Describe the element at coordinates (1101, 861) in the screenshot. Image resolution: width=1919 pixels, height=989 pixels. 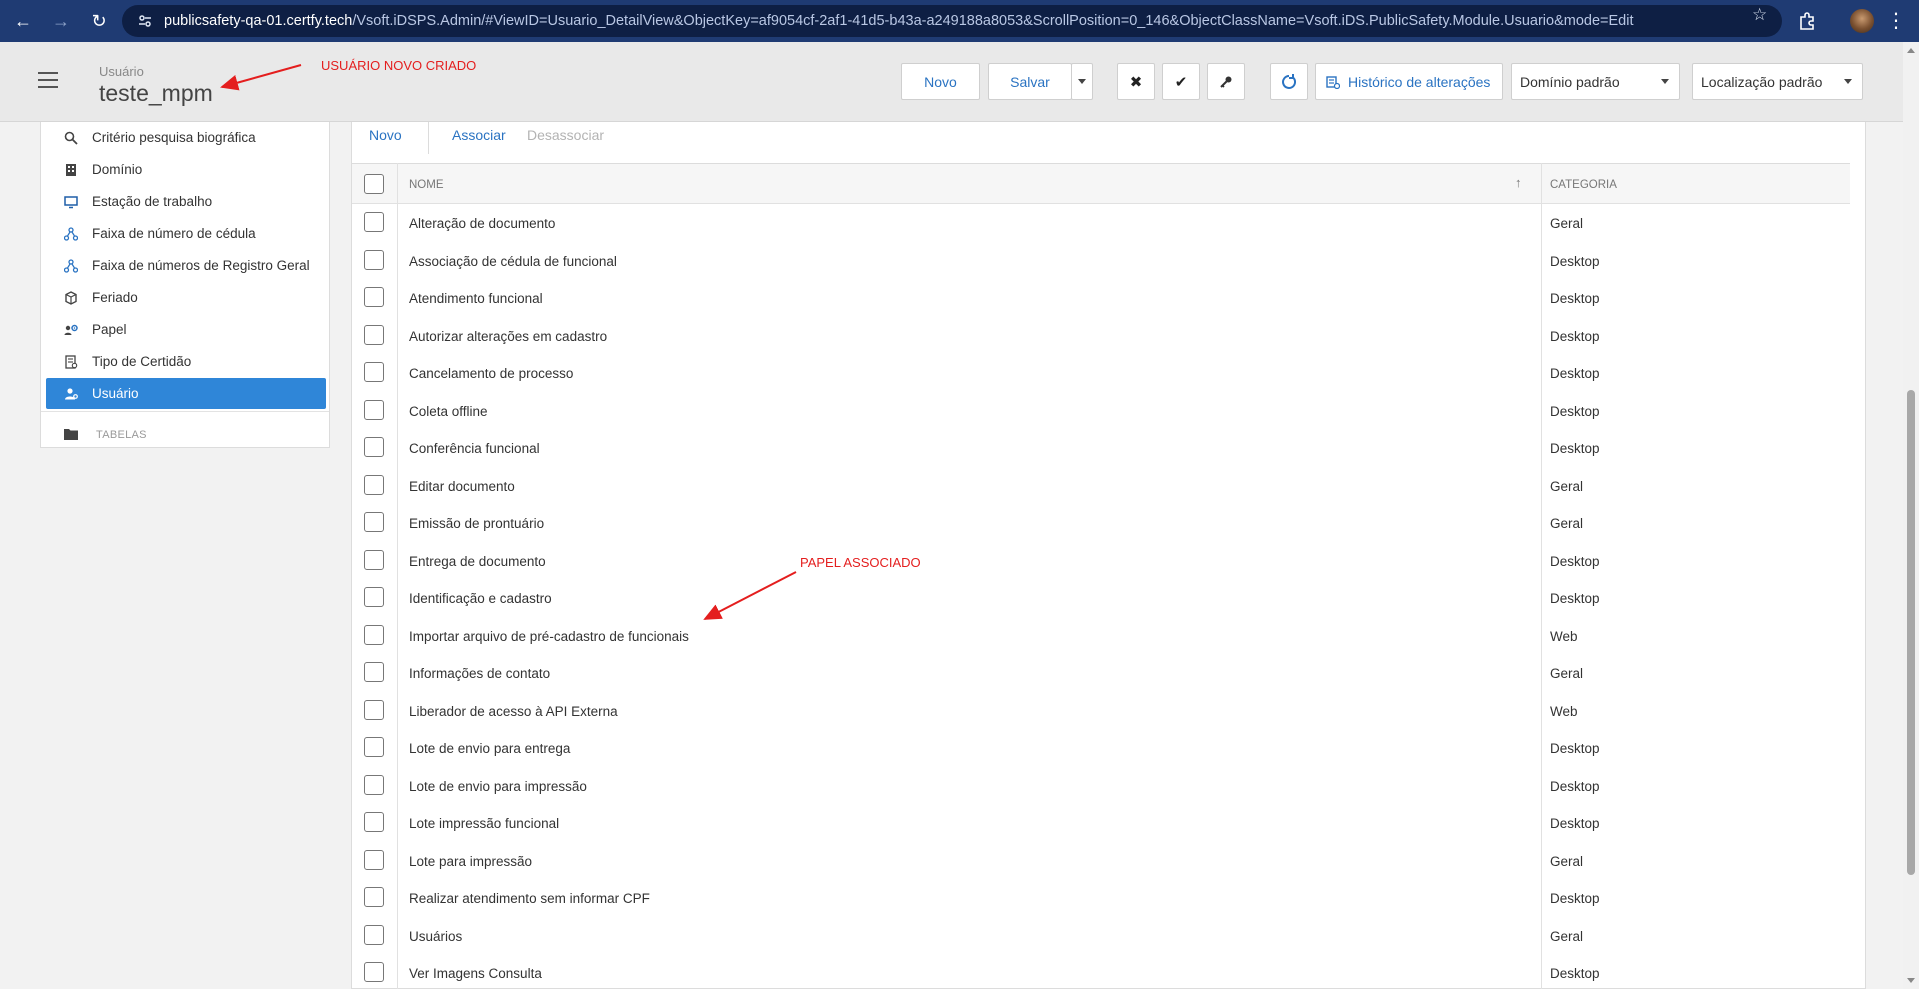
I see `table-row: Lote para impressão Geral` at that location.